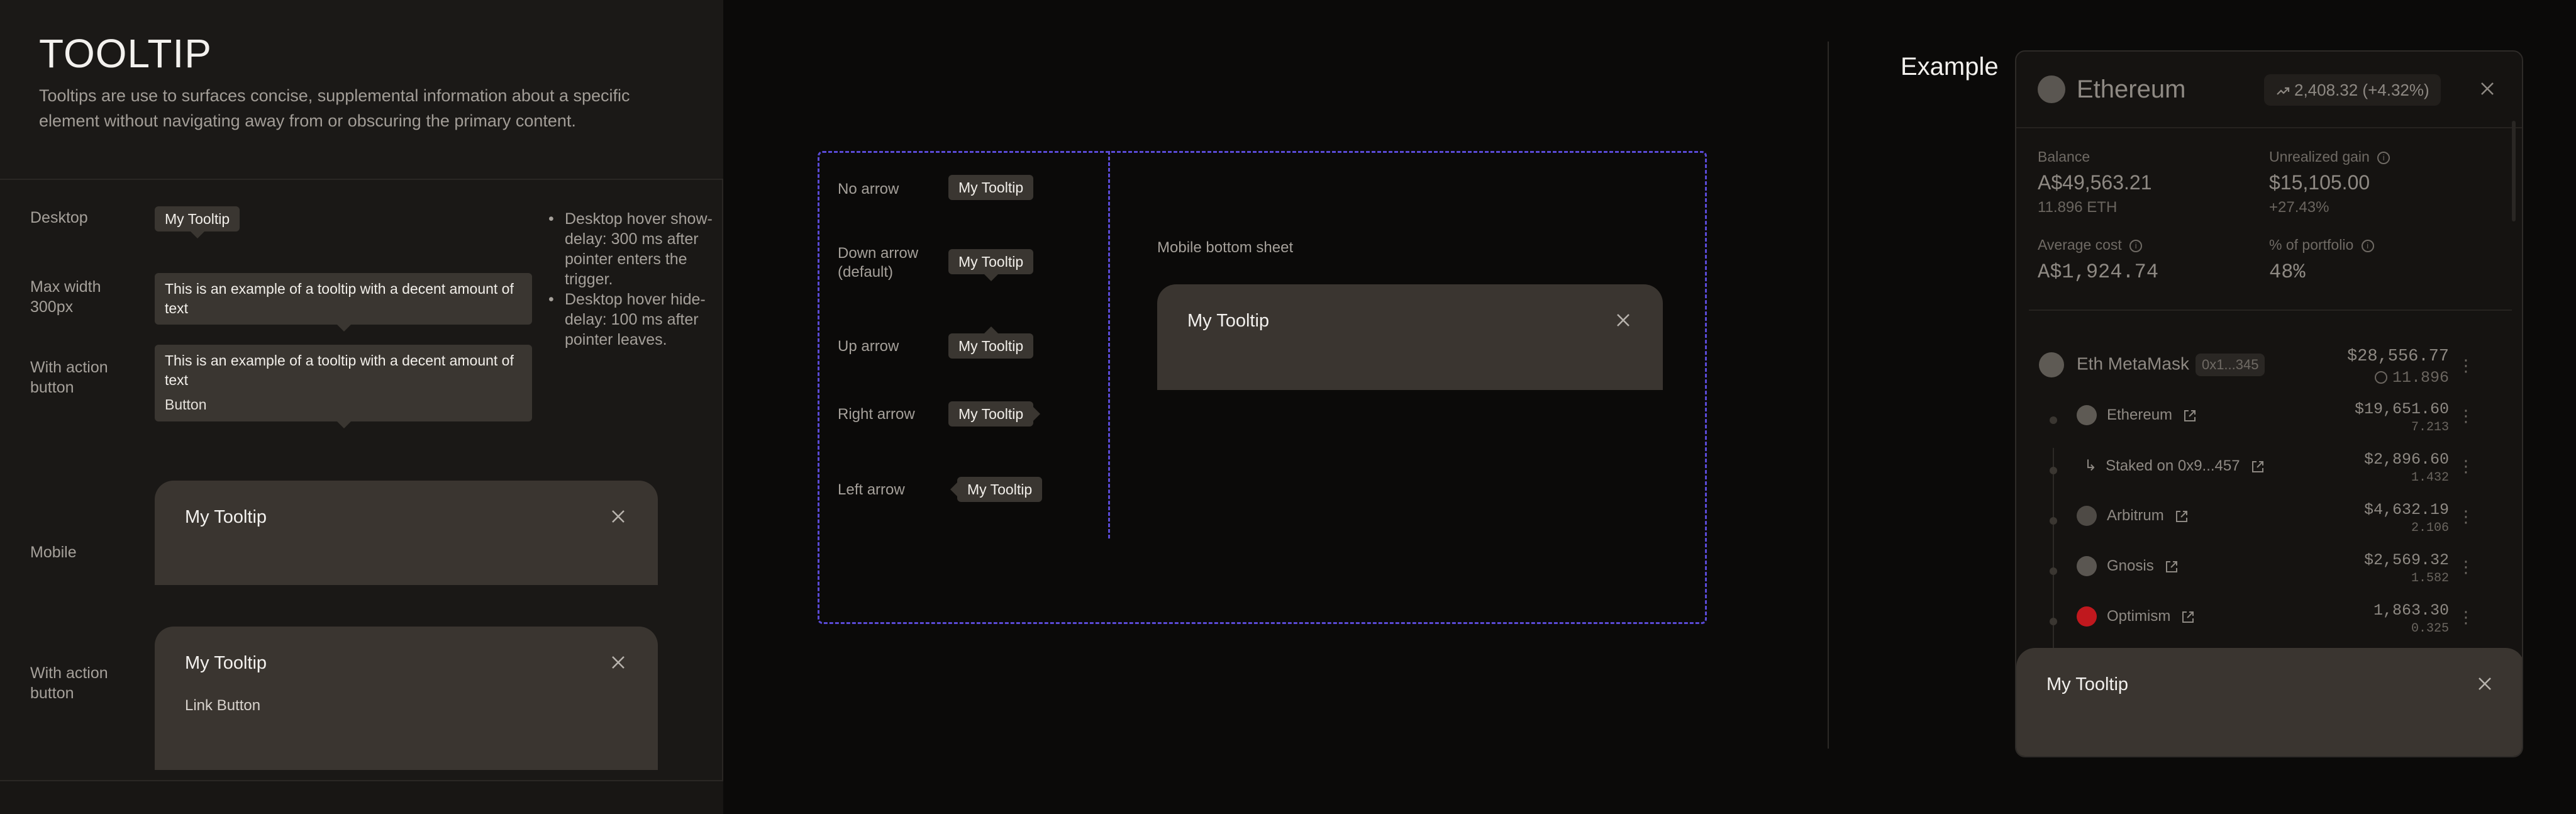 Image resolution: width=2576 pixels, height=814 pixels. What do you see at coordinates (2397, 356) in the screenshot?
I see `wallet-value: $28,556.77` at bounding box center [2397, 356].